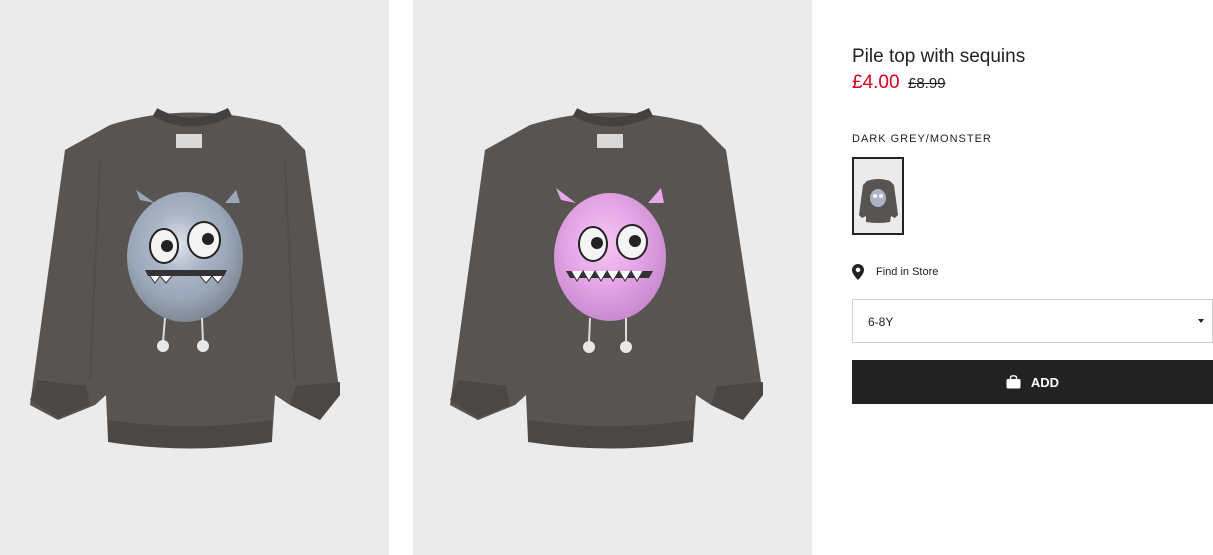  What do you see at coordinates (922, 139) in the screenshot?
I see `colour-name: DARK GREY/MONSTER` at bounding box center [922, 139].